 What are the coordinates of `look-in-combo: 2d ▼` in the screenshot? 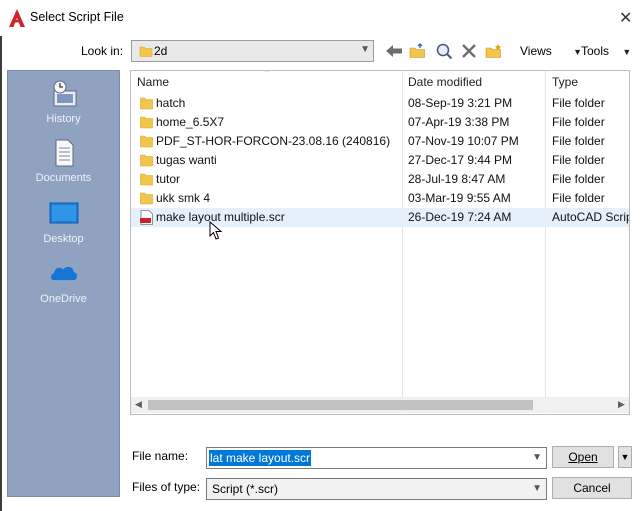 It's located at (252, 51).